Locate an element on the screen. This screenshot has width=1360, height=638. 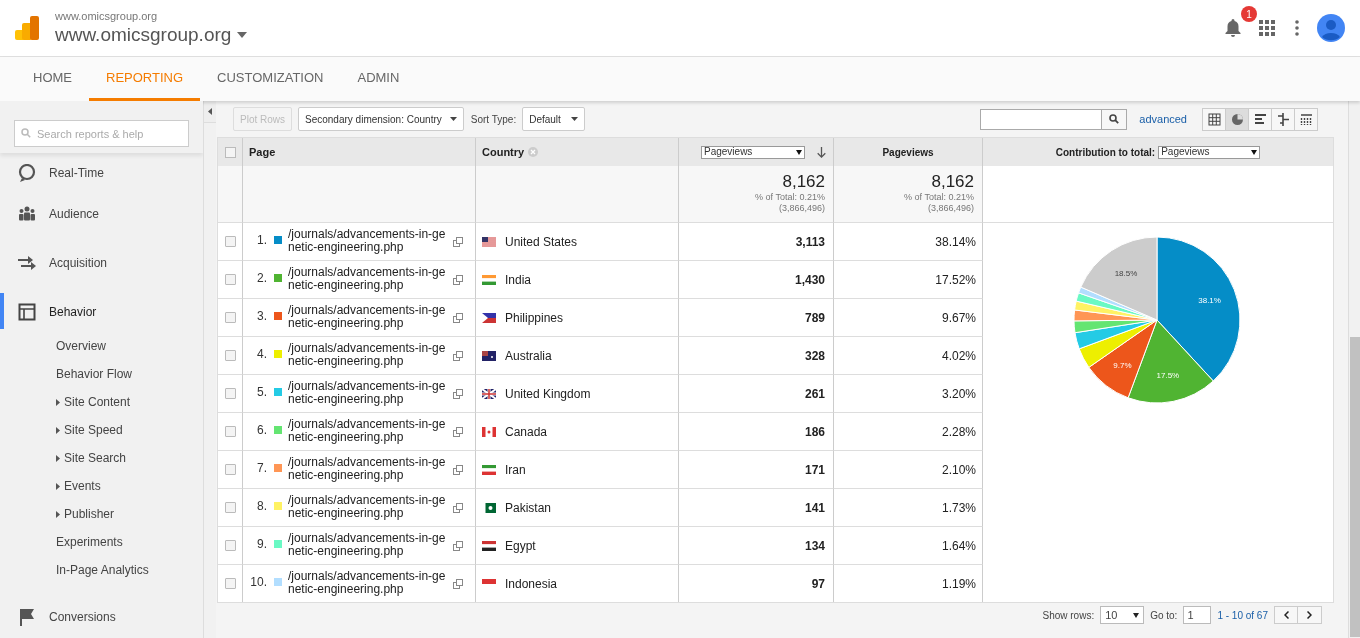
advanced-link: advanced is located at coordinates (1163, 119).